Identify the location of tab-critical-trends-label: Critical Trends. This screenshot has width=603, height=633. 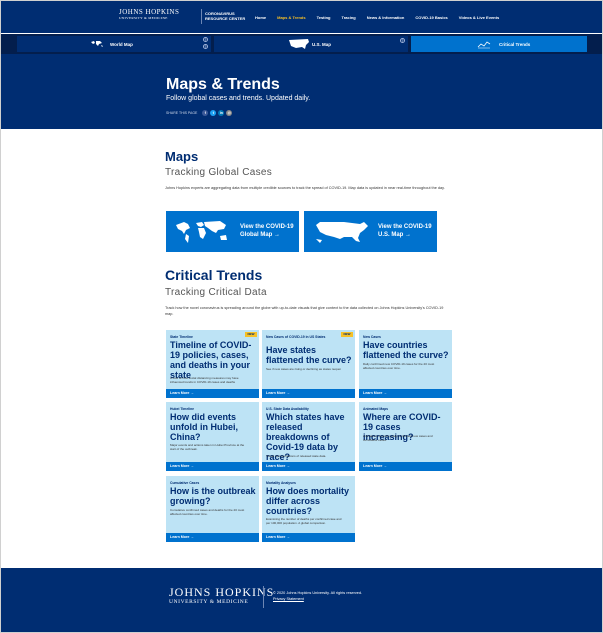
(515, 44).